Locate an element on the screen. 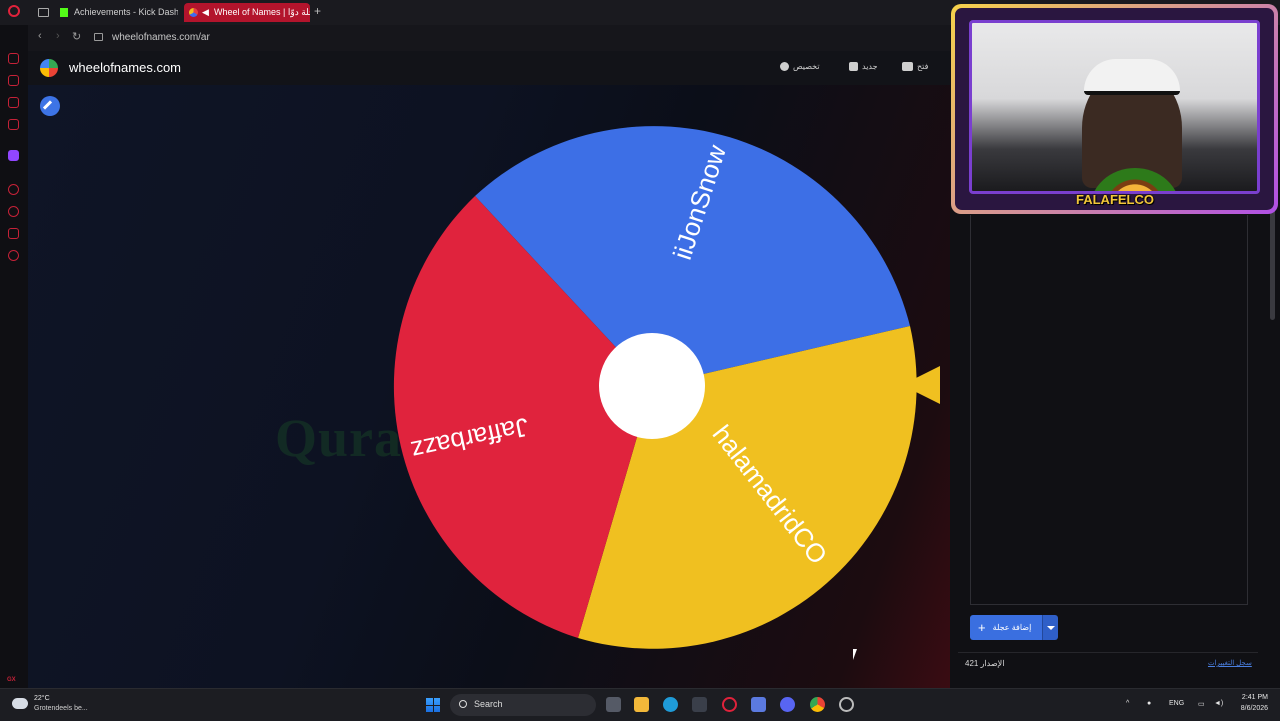 The height and width of the screenshot is (721, 1280). settings-icon is located at coordinates (13, 255).